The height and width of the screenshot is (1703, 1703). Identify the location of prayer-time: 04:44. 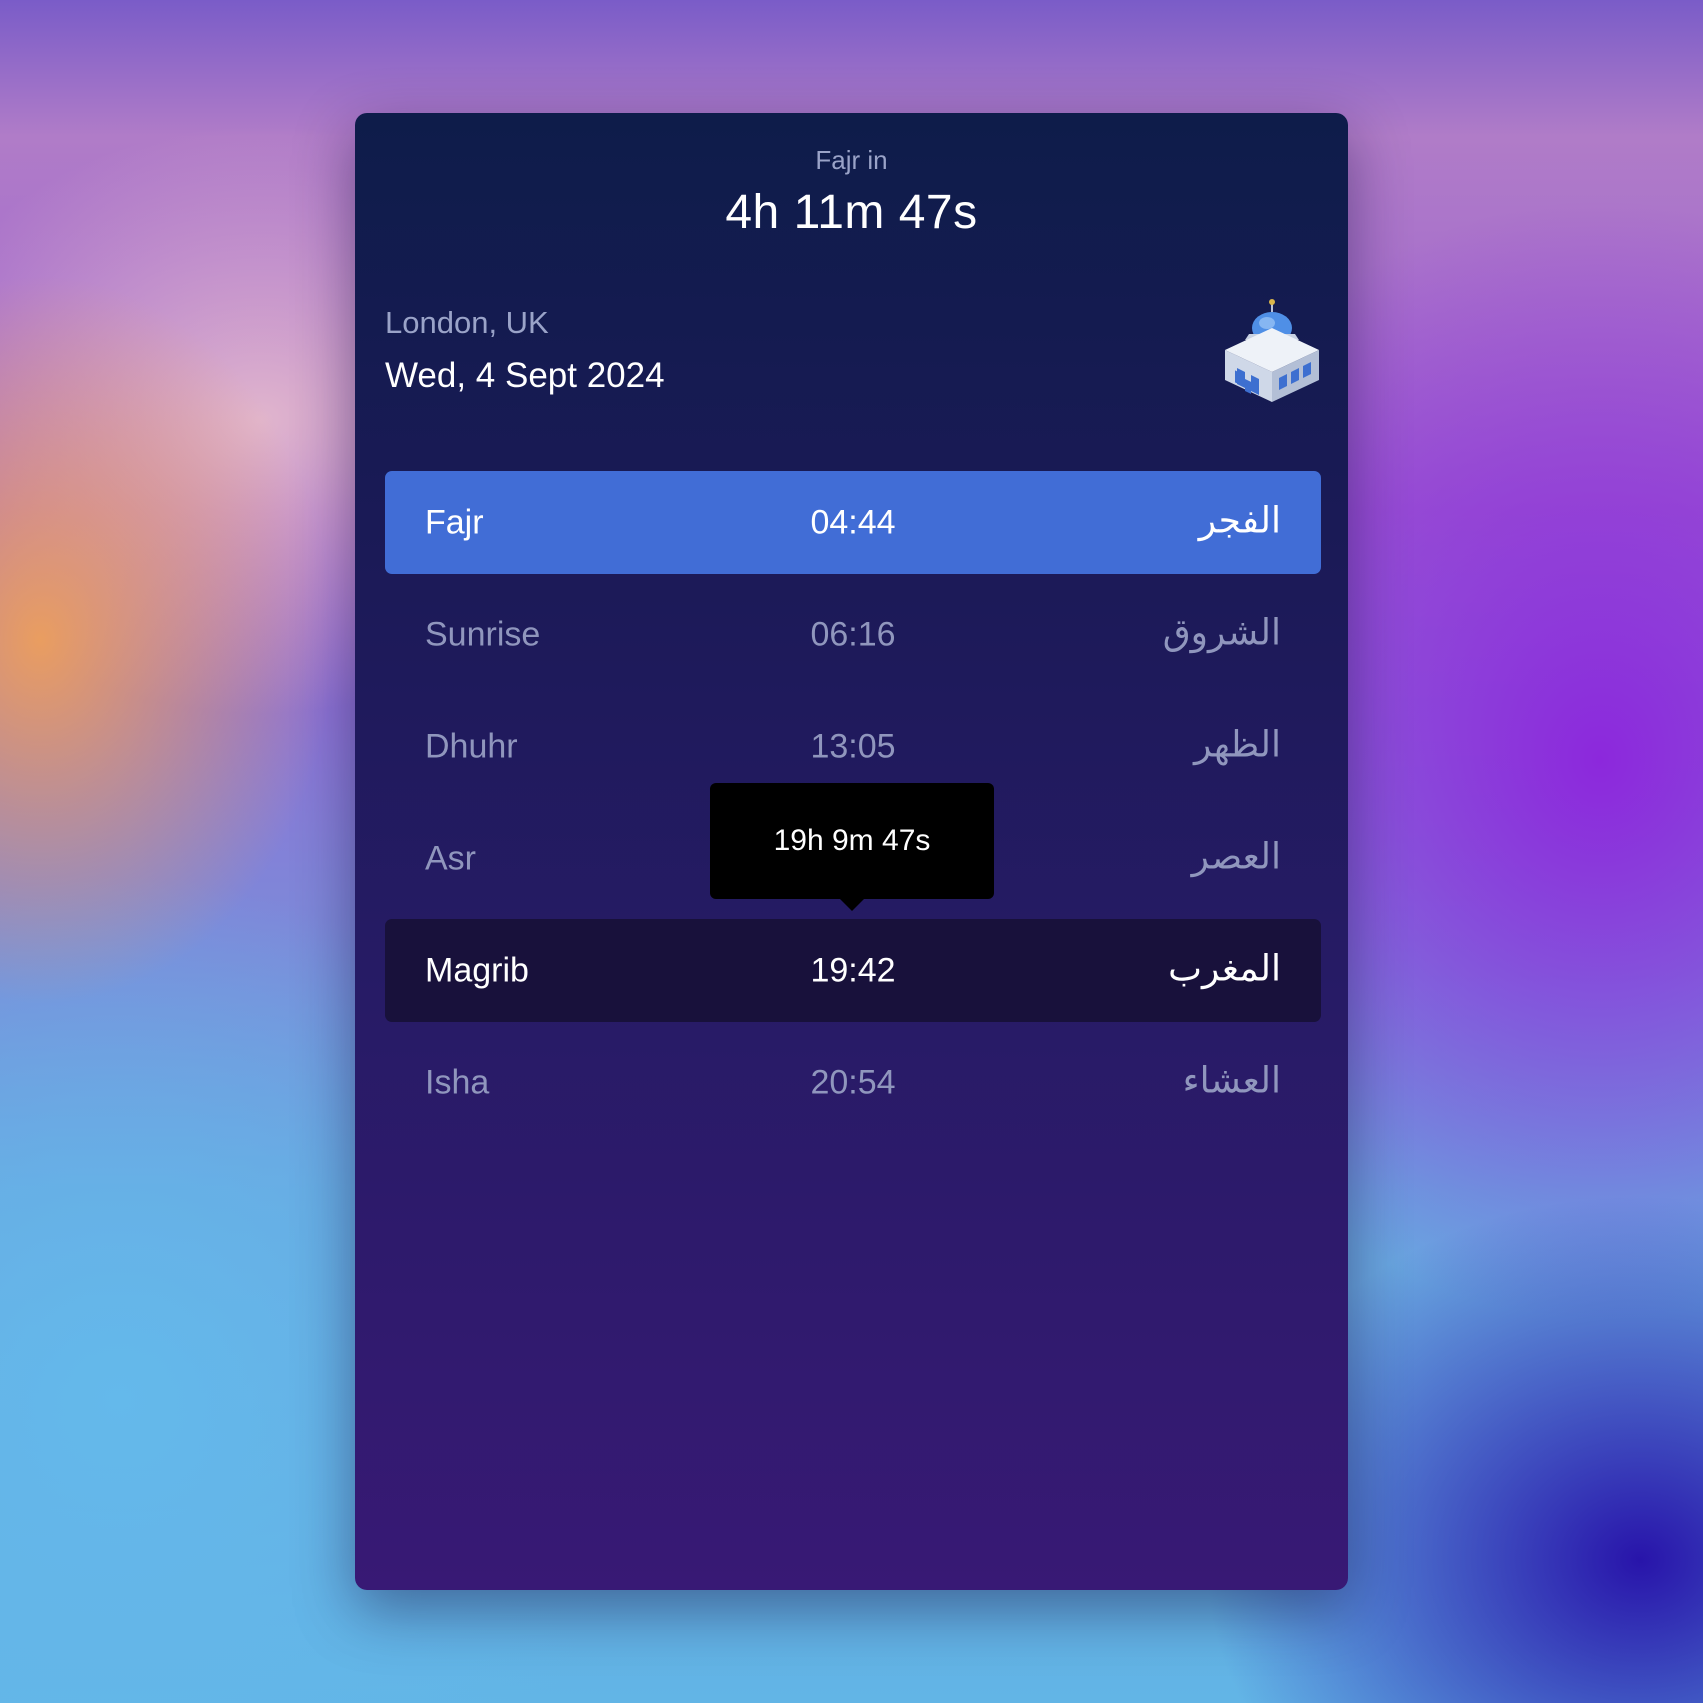
(853, 522).